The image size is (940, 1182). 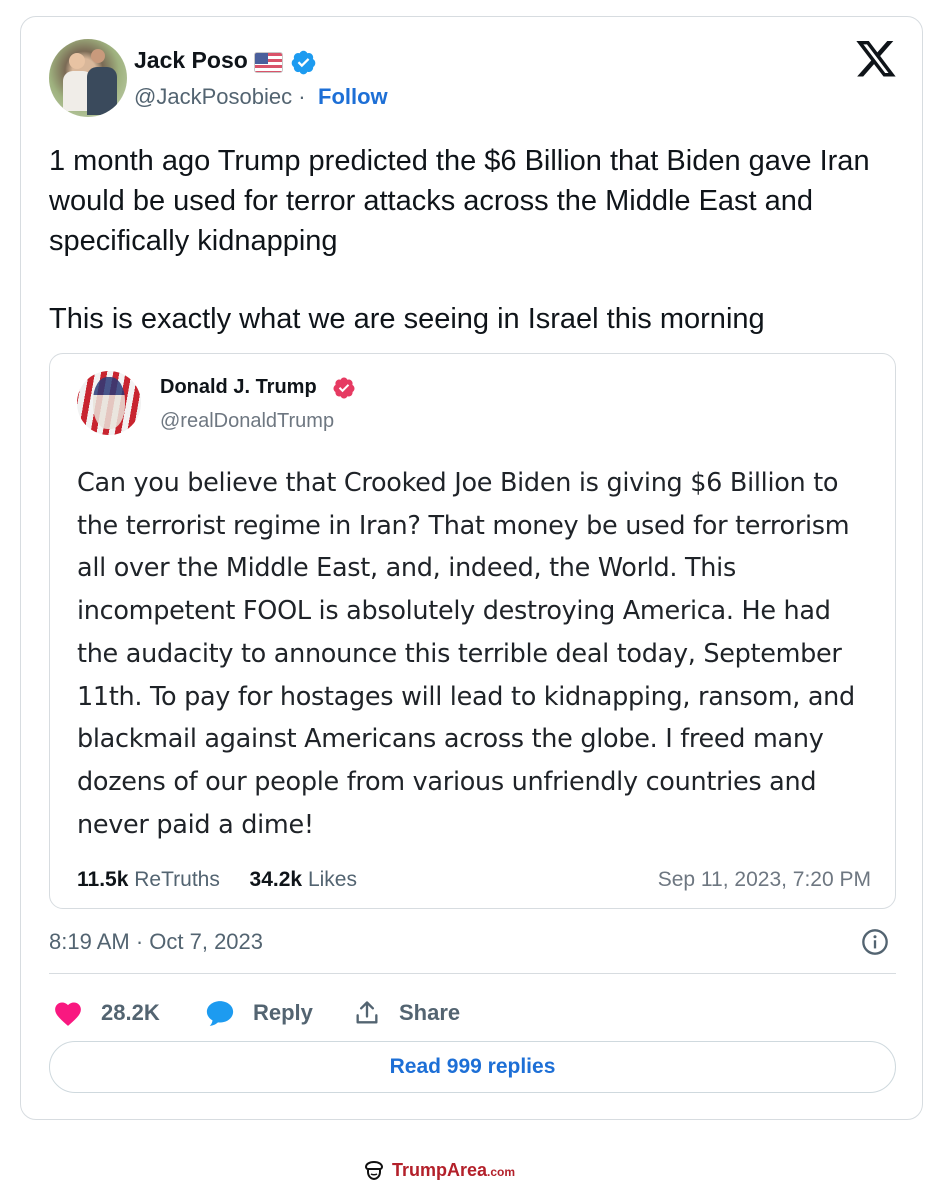 What do you see at coordinates (177, 879) in the screenshot?
I see `retruths-label: ReTruths` at bounding box center [177, 879].